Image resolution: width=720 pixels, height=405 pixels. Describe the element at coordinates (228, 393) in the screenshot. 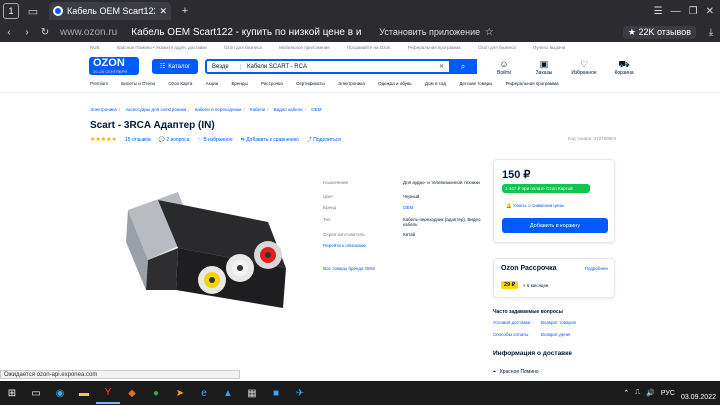

I see `taskbar-app: ▲` at that location.